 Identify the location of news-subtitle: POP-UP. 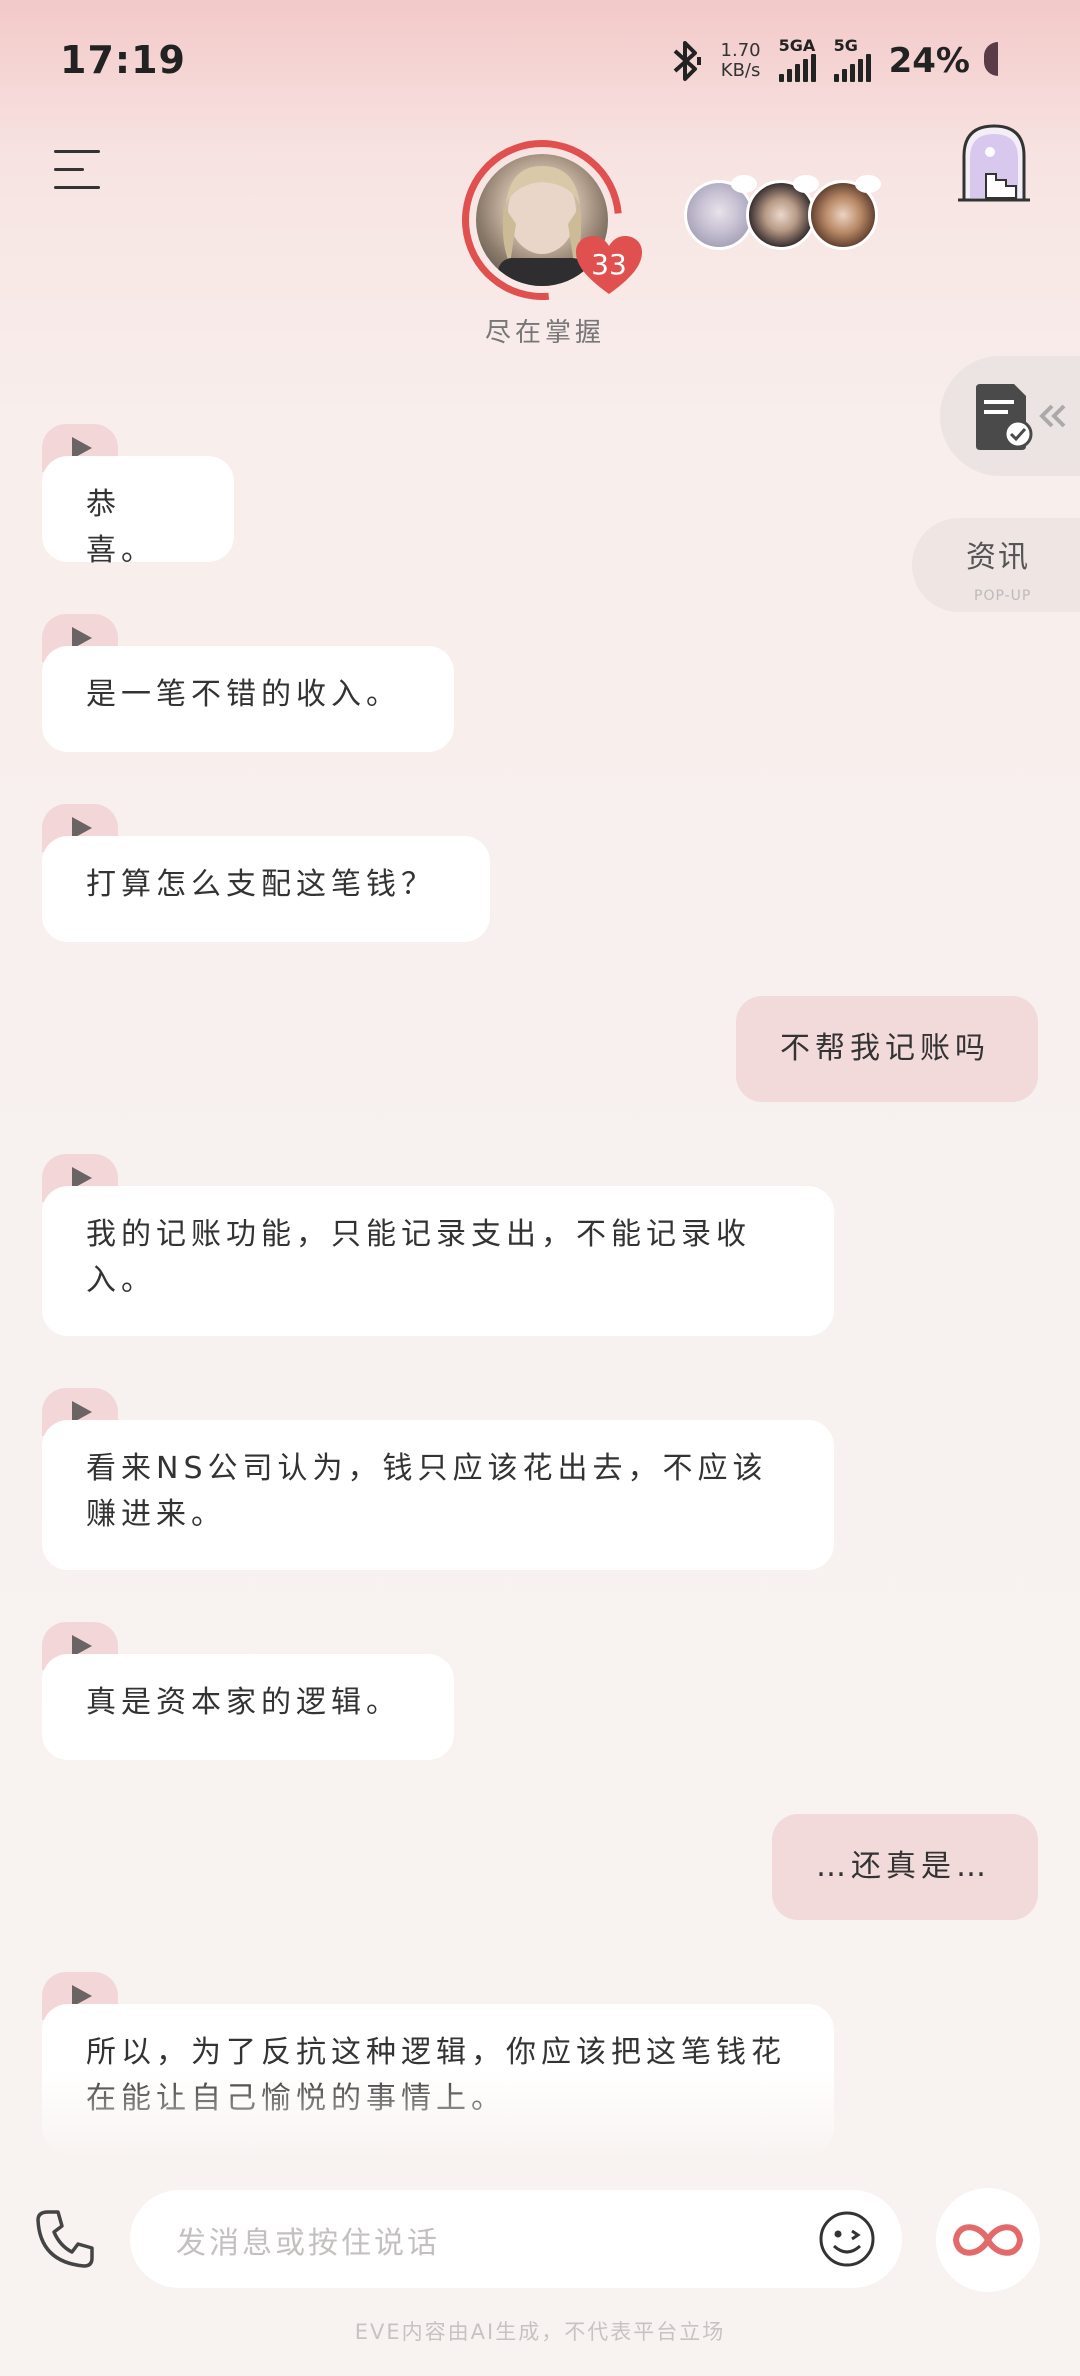
(1003, 596).